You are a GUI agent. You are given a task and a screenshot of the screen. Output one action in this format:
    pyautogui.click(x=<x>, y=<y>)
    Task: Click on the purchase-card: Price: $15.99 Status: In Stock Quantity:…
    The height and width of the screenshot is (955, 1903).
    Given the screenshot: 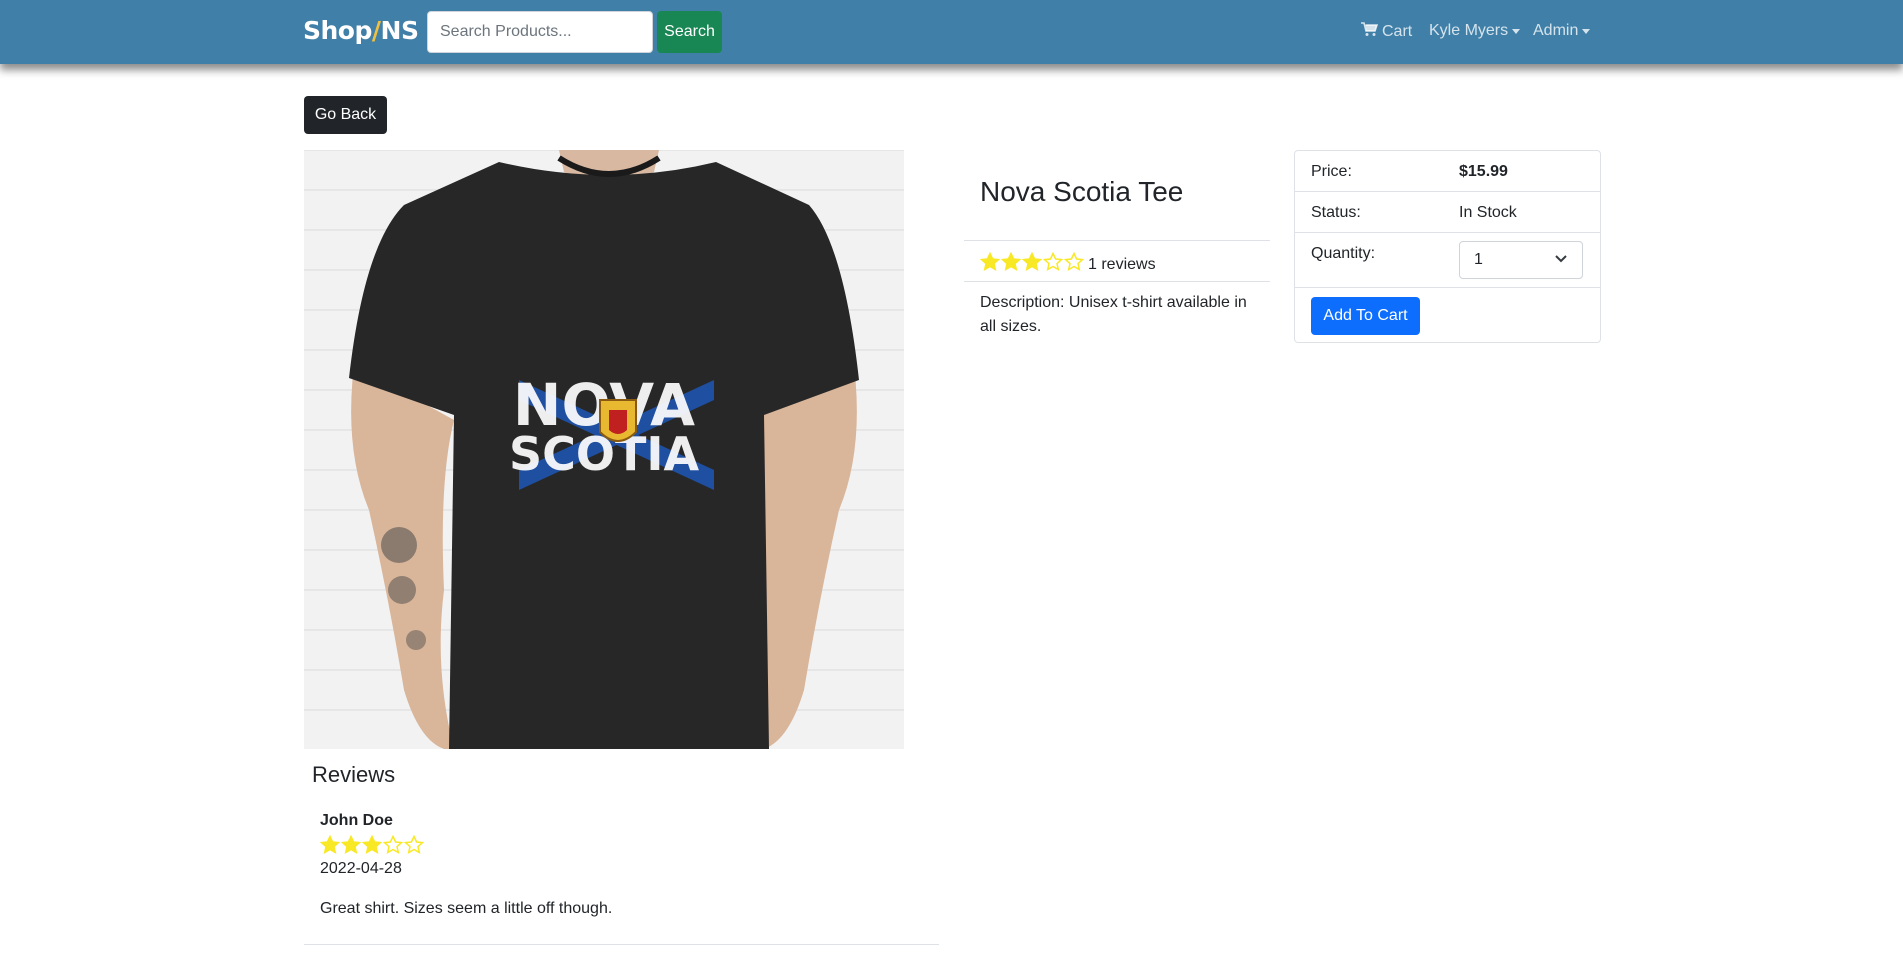 What is the action you would take?
    pyautogui.click(x=1447, y=246)
    